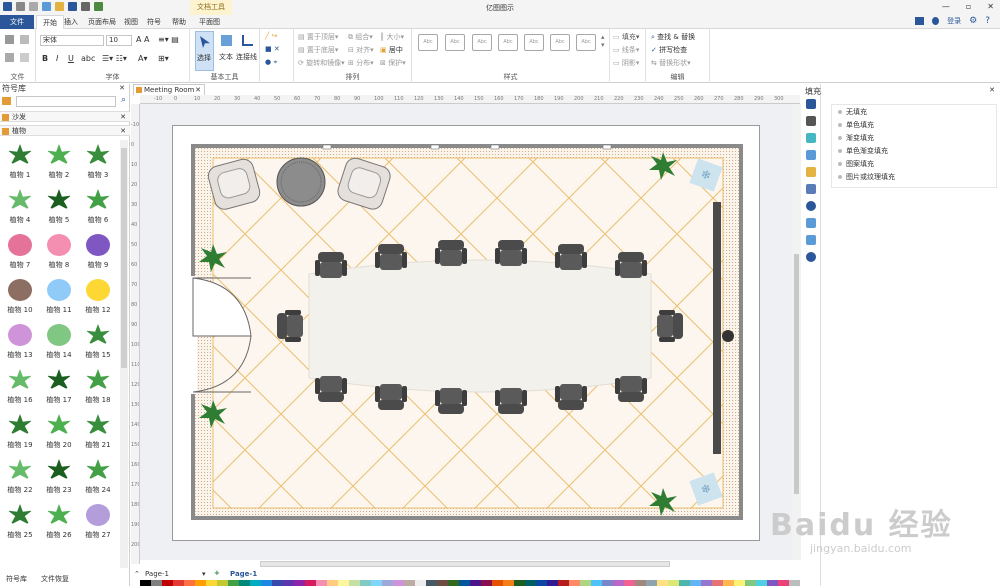 The width and height of the screenshot is (1000, 586). I want to click on font-color-button: A▾, so click(143, 58).